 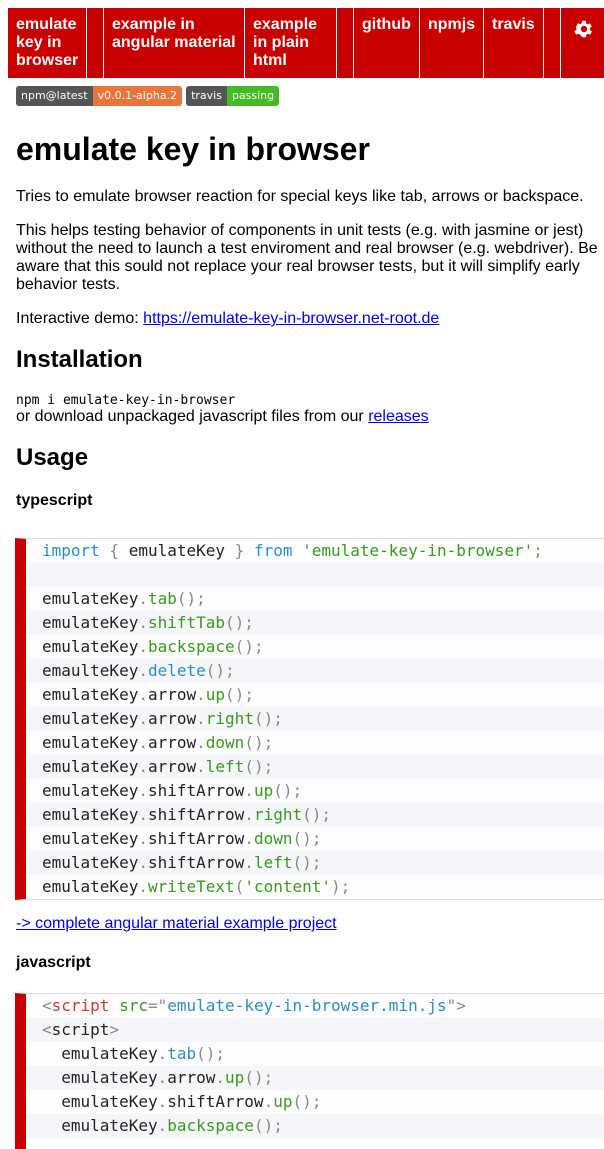 I want to click on code-line: emaulteKey.delete();, so click(x=315, y=671).